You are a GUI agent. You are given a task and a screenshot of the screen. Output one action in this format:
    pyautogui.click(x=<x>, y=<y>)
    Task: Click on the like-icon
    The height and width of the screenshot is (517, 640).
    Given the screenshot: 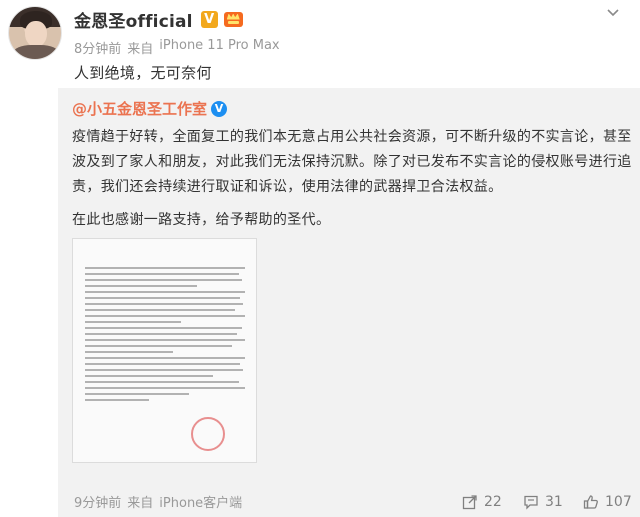 What is the action you would take?
    pyautogui.click(x=591, y=502)
    